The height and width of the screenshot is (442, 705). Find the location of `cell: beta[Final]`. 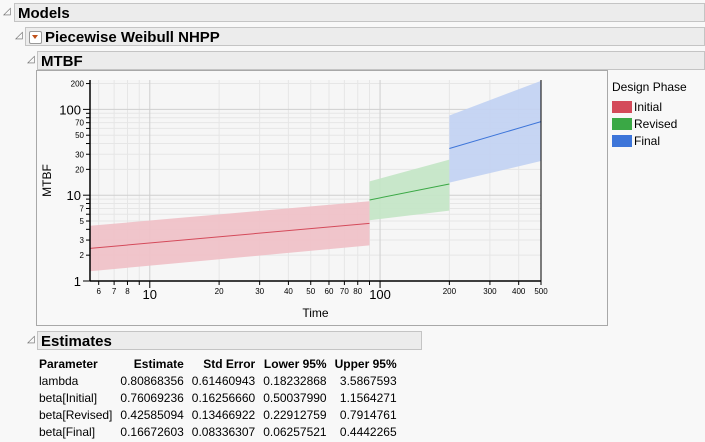

cell: beta[Final] is located at coordinates (67, 431).